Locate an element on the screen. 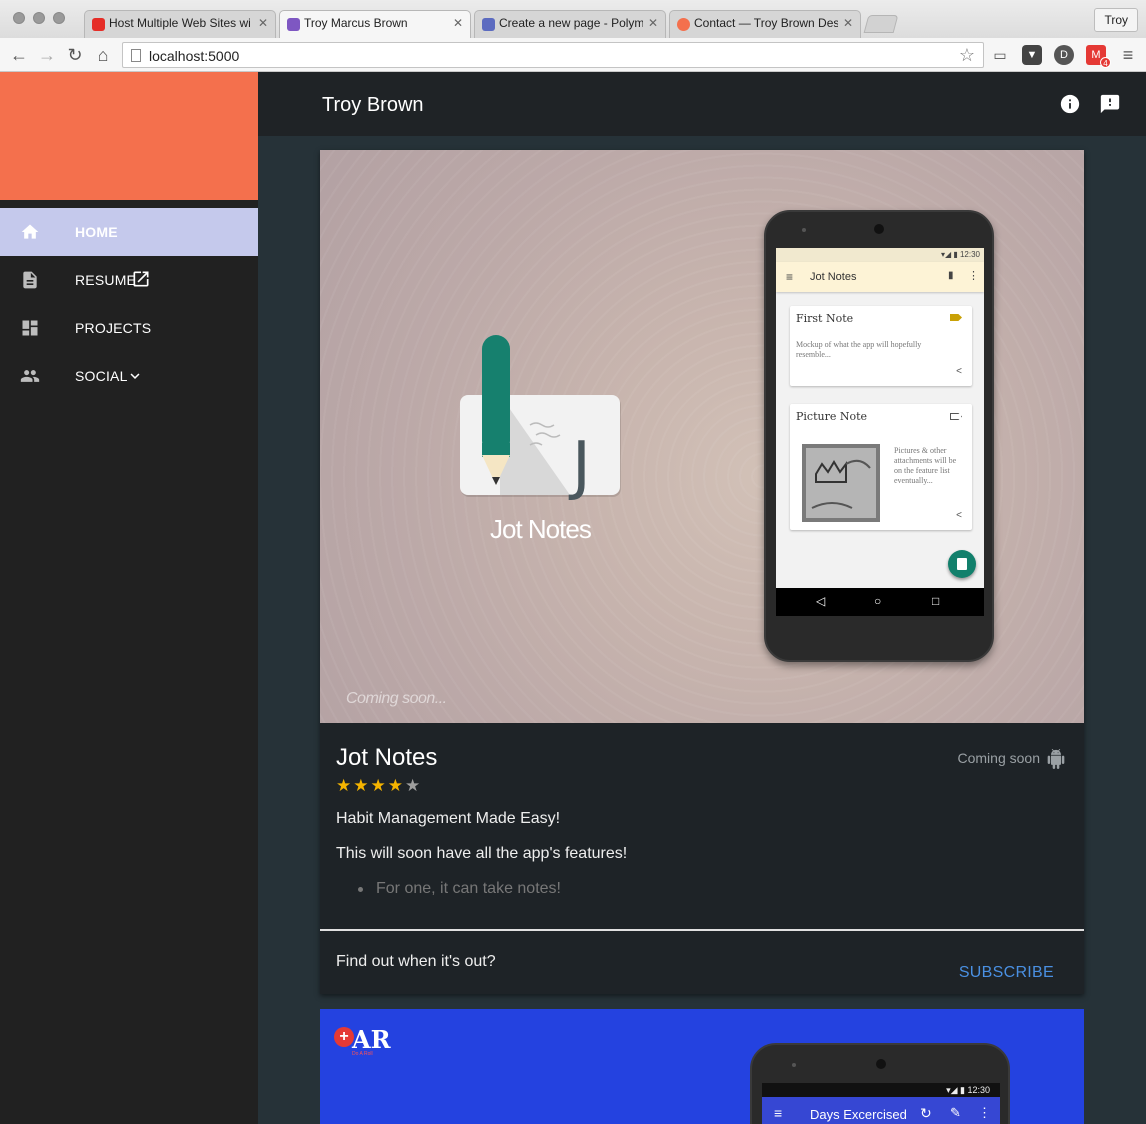  nav-item-projects: PROJECTS is located at coordinates (129, 328).